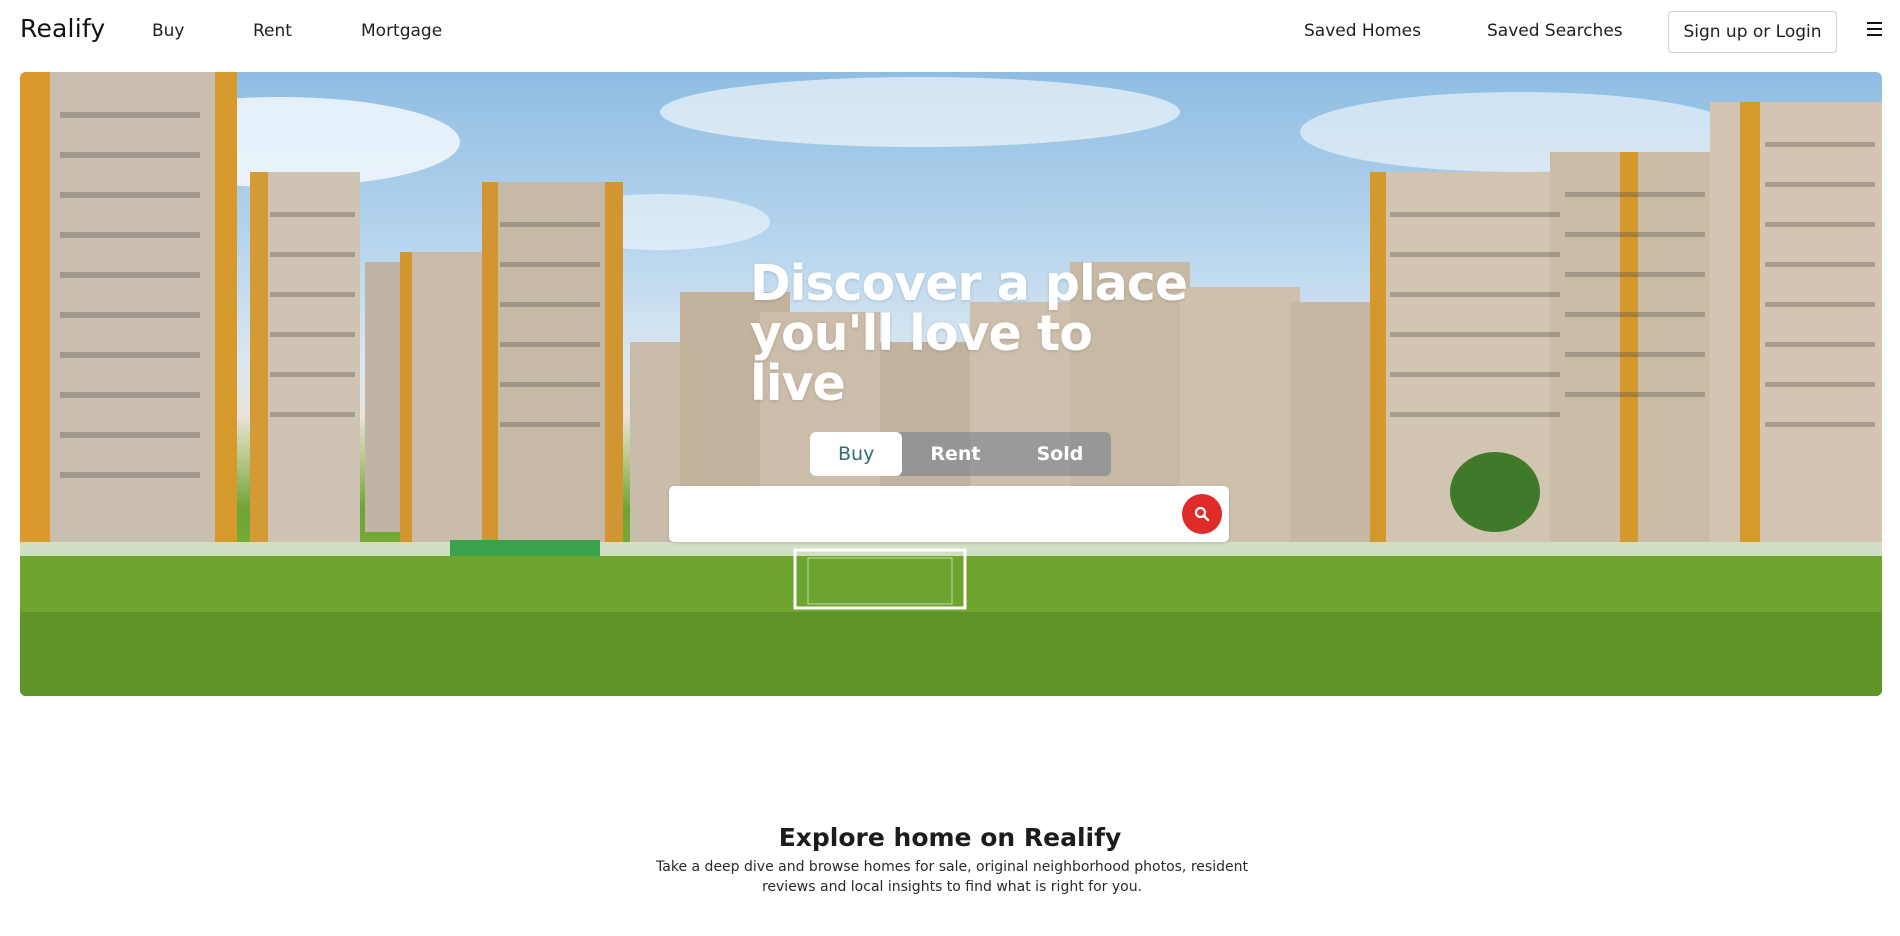 The height and width of the screenshot is (936, 1900). I want to click on nav-link-saved-homes: Saved Homes, so click(1362, 31).